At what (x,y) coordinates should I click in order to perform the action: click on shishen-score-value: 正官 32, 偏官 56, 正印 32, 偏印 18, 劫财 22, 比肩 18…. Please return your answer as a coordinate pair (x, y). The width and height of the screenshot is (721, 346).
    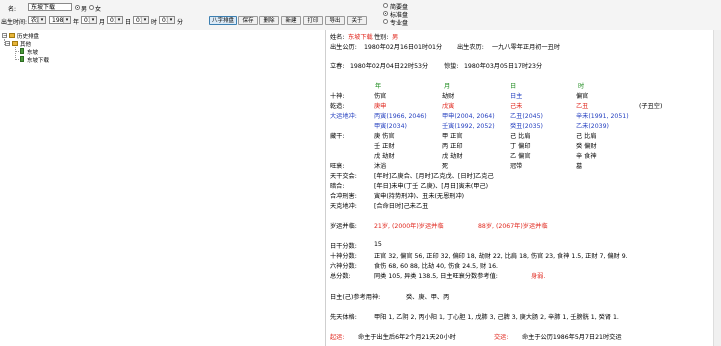
    Looking at the image, I should click on (501, 256).